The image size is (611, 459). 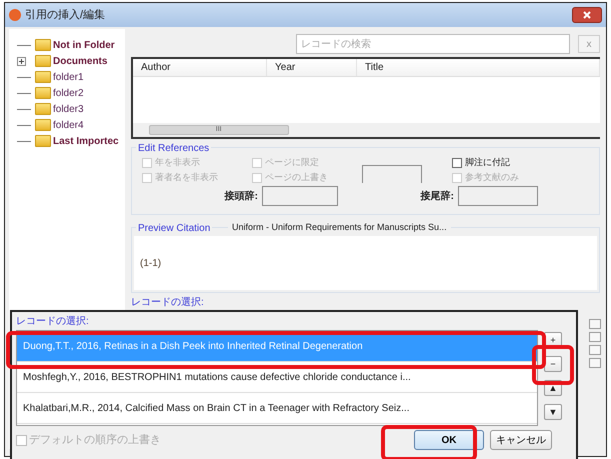 I want to click on window-title: 引用の挿入/編集, so click(x=65, y=15).